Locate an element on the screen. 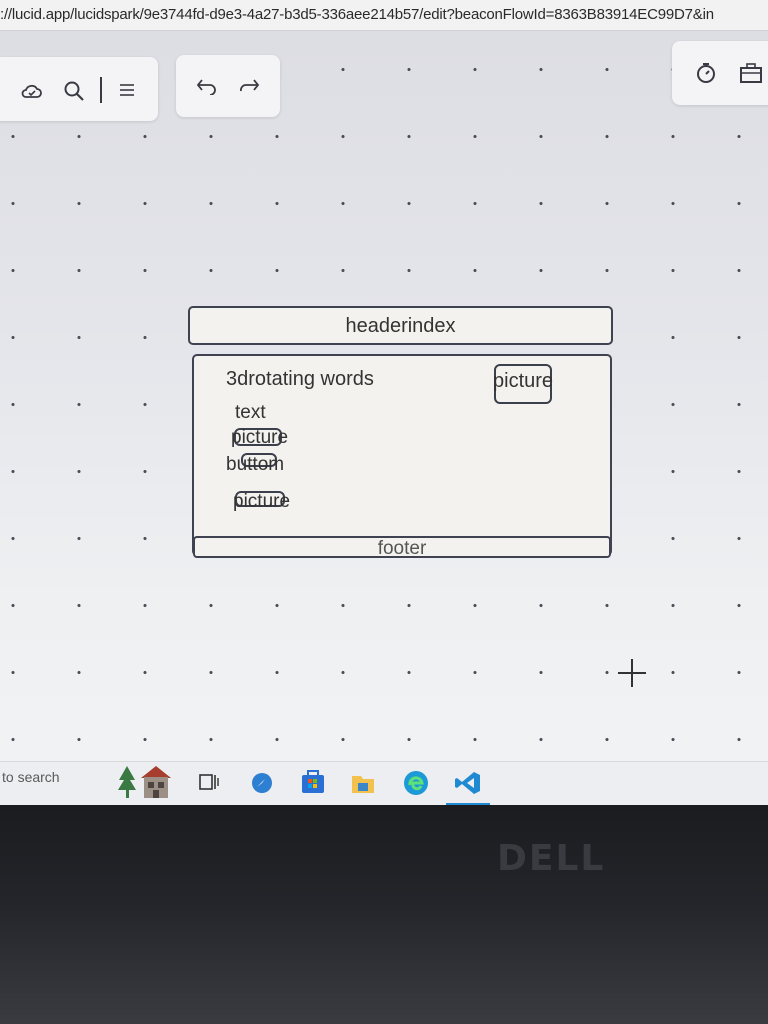 The height and width of the screenshot is (1024, 768). footer-label: footer is located at coordinates (402, 548).